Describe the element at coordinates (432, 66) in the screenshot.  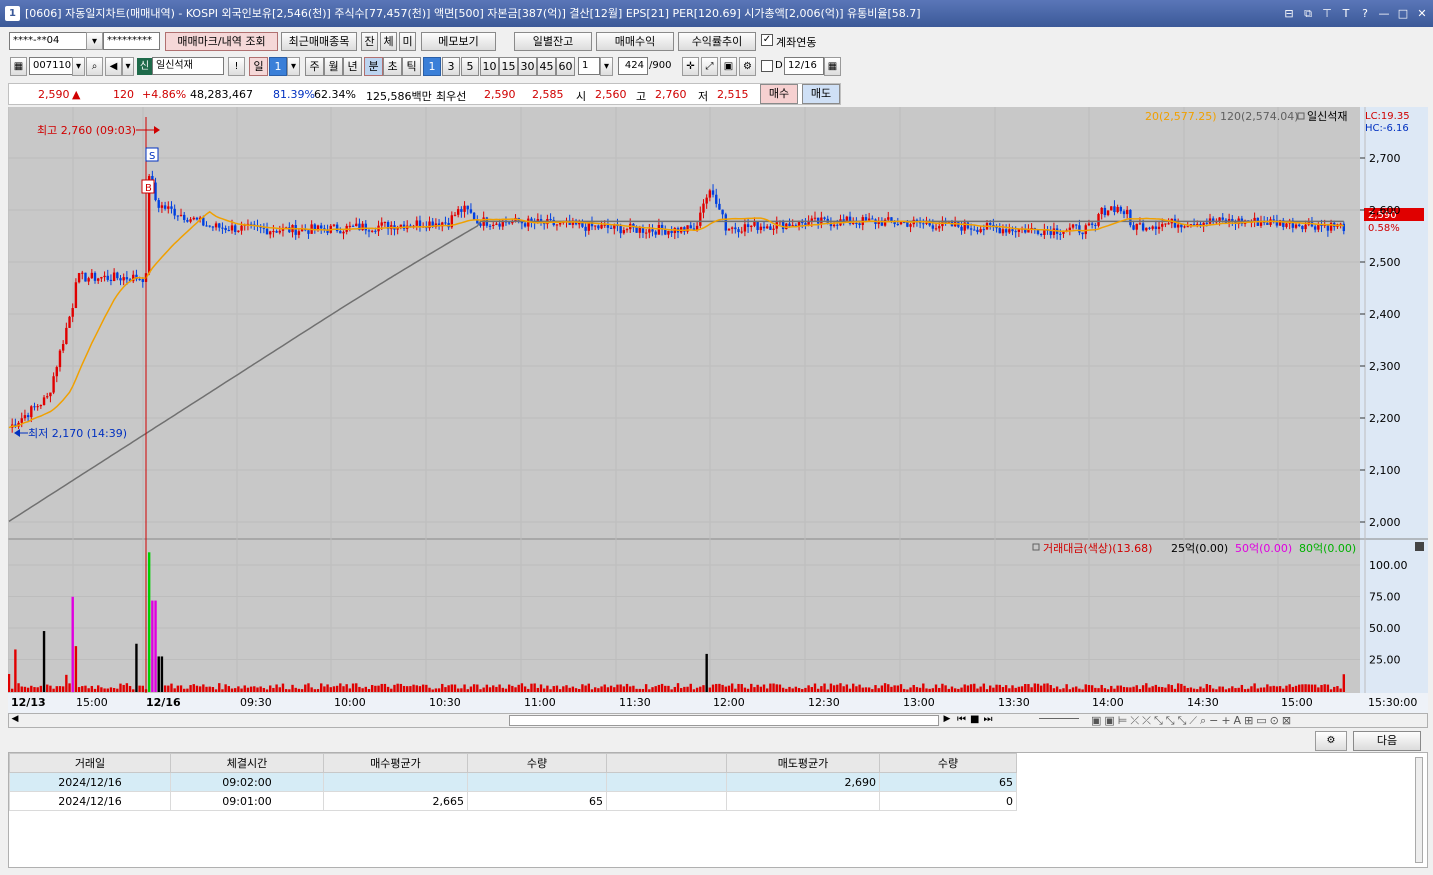
I see `interval-1: 1` at that location.